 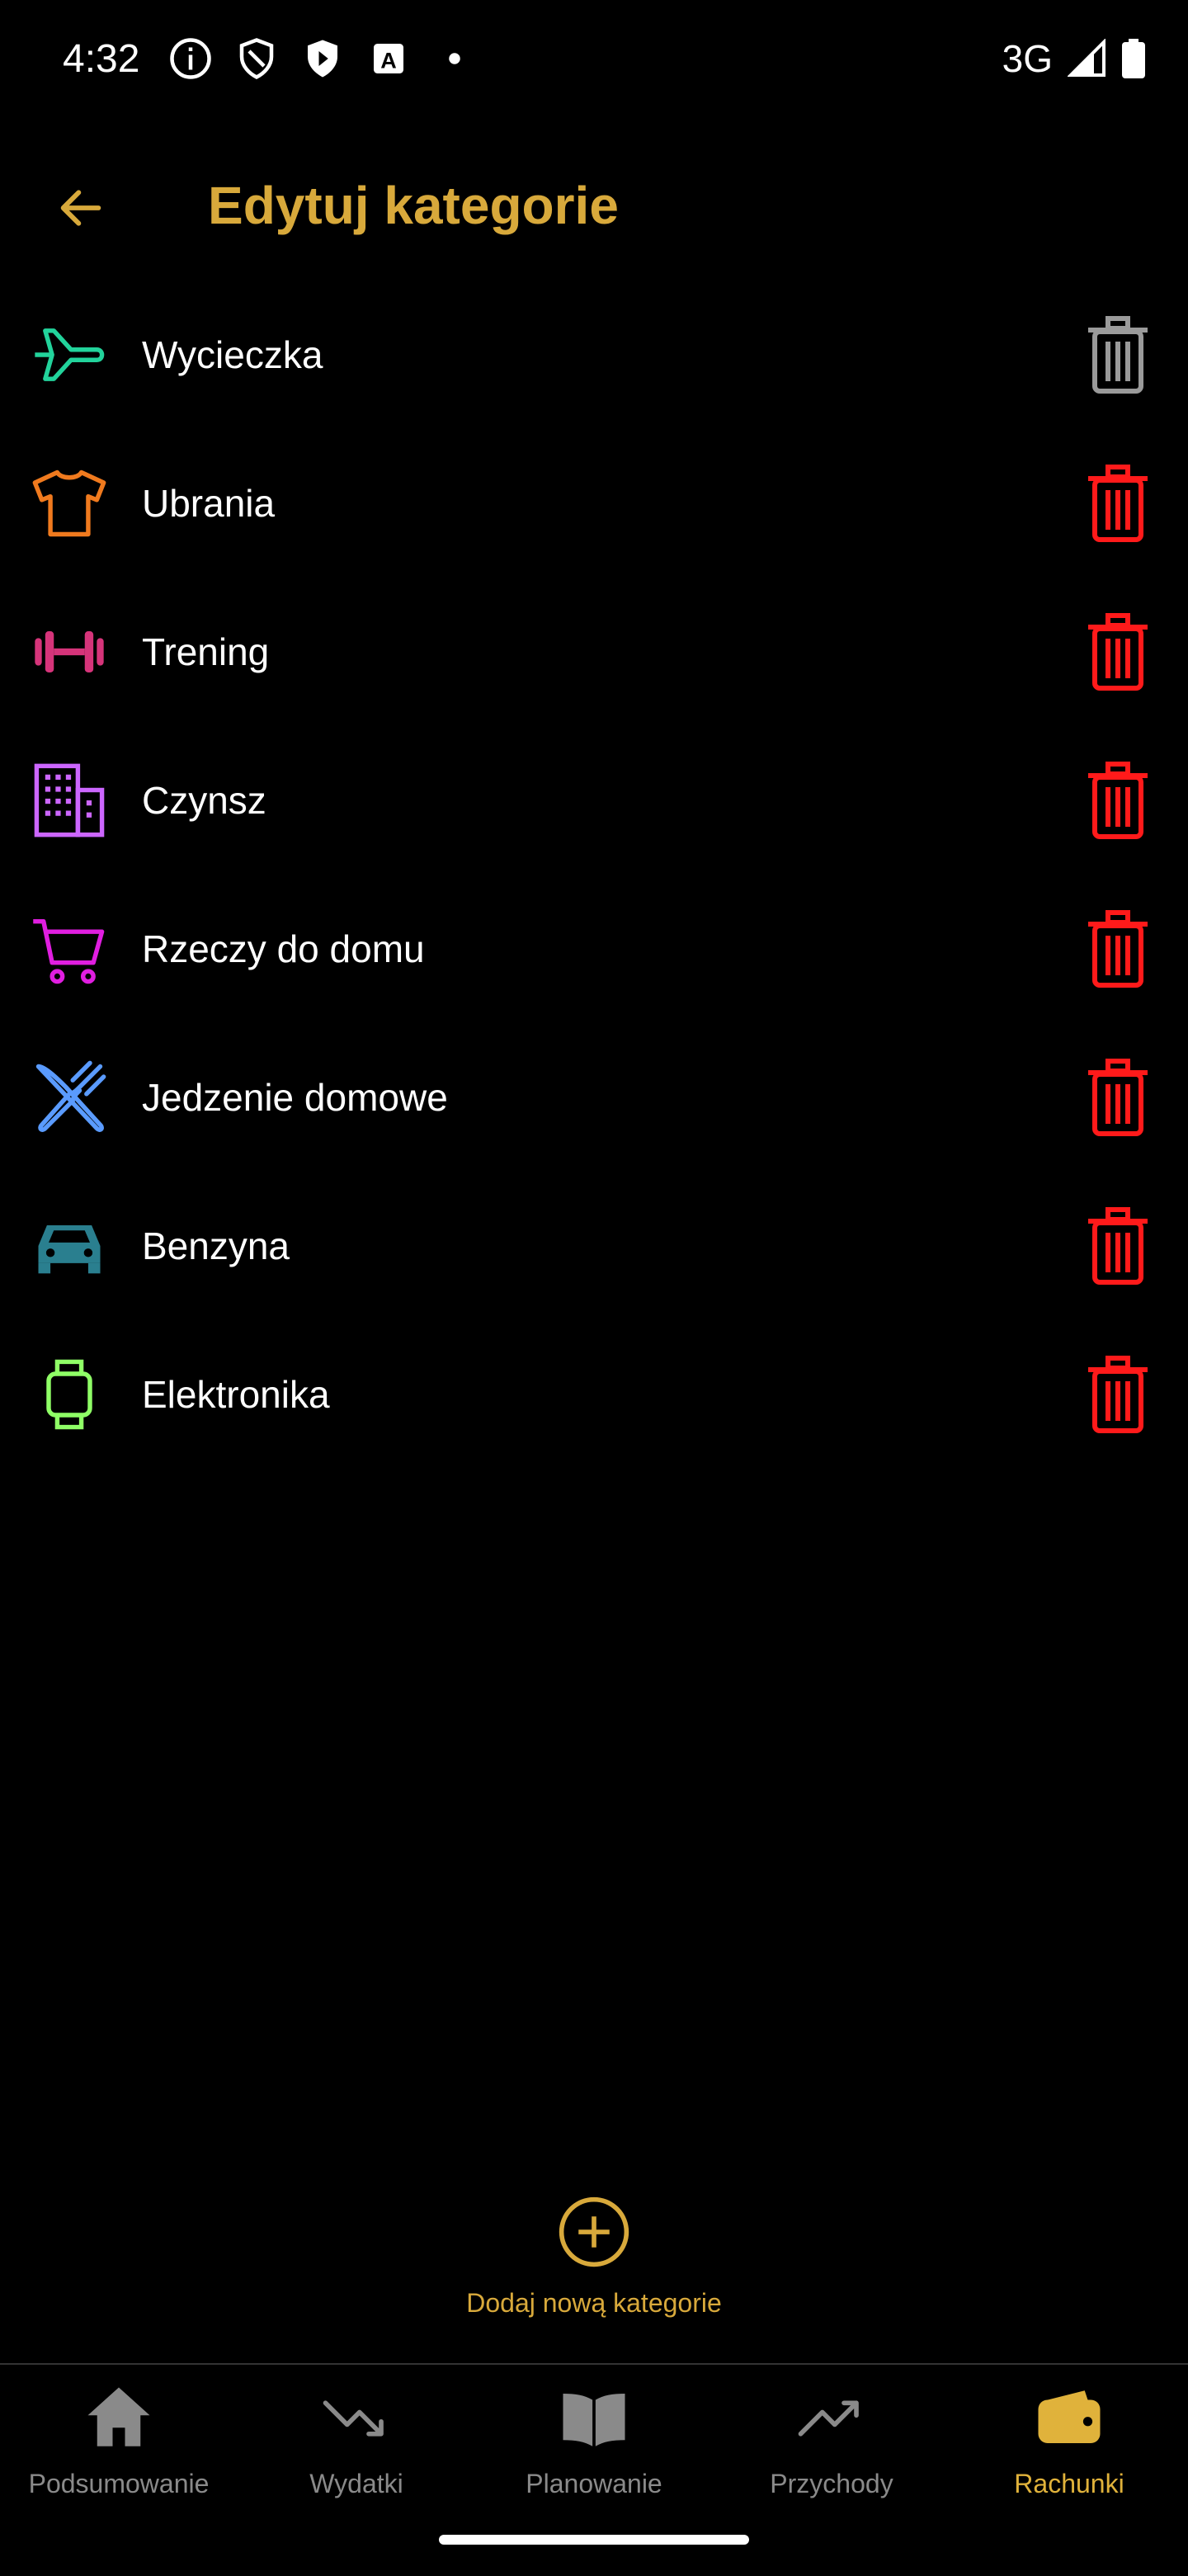 I want to click on wallet-icon, so click(x=1069, y=2416).